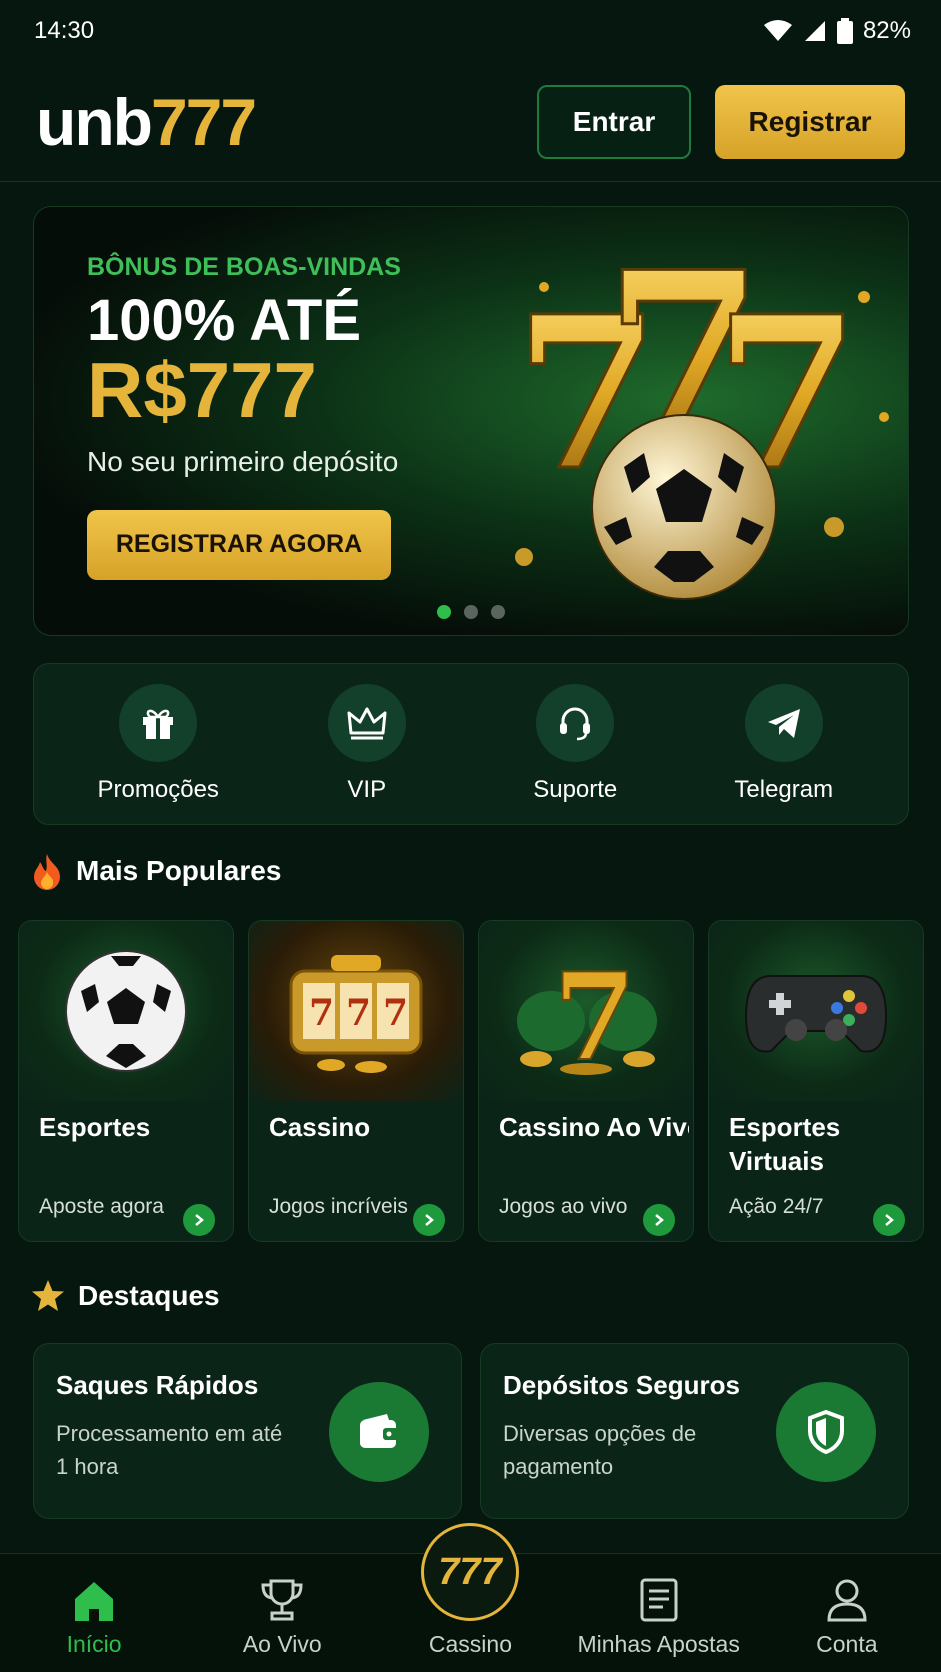  I want to click on auth-buttons: Entrar Registrar, so click(721, 121).